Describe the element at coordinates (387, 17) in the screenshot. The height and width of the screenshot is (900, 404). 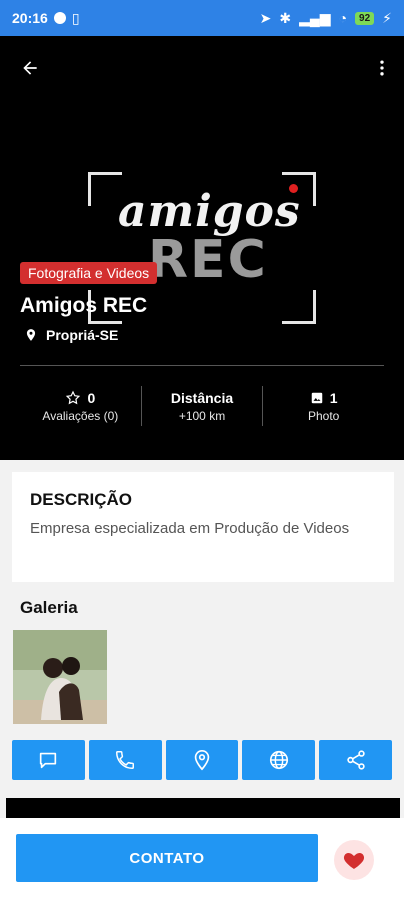
I see `charging-icon: ⚡` at that location.